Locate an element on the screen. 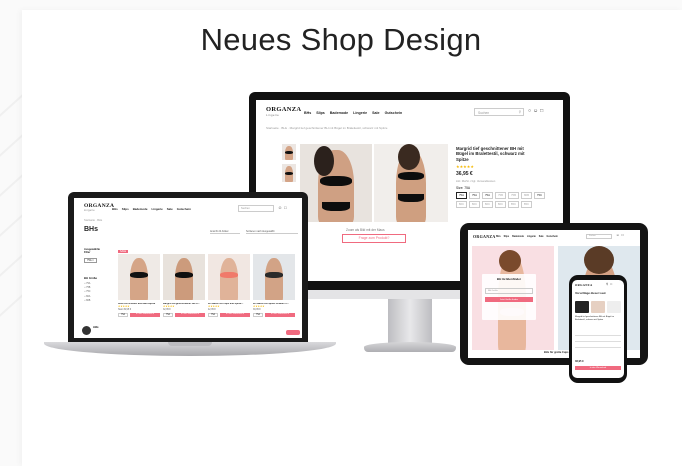 The image size is (682, 466). product-image-secondary is located at coordinates (411, 183).